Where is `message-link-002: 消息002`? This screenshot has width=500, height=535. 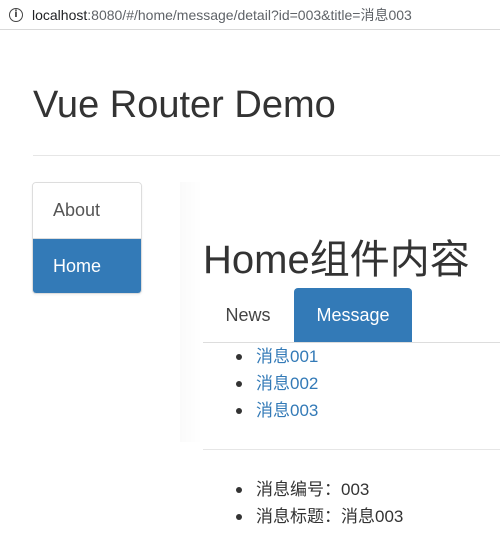
message-link-002: 消息002 is located at coordinates (287, 383).